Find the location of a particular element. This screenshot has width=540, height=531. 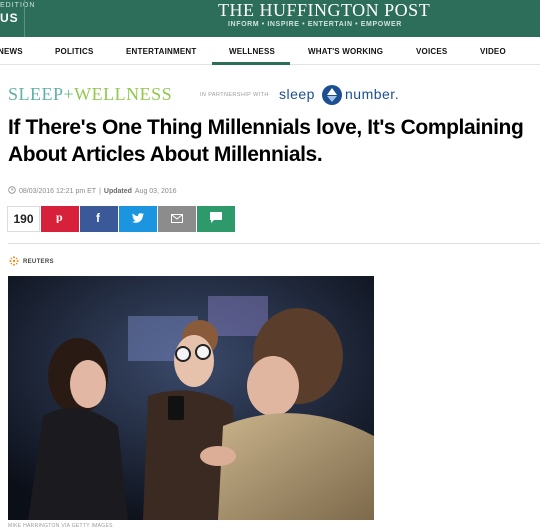

banner-divider is located at coordinates (24, 18).